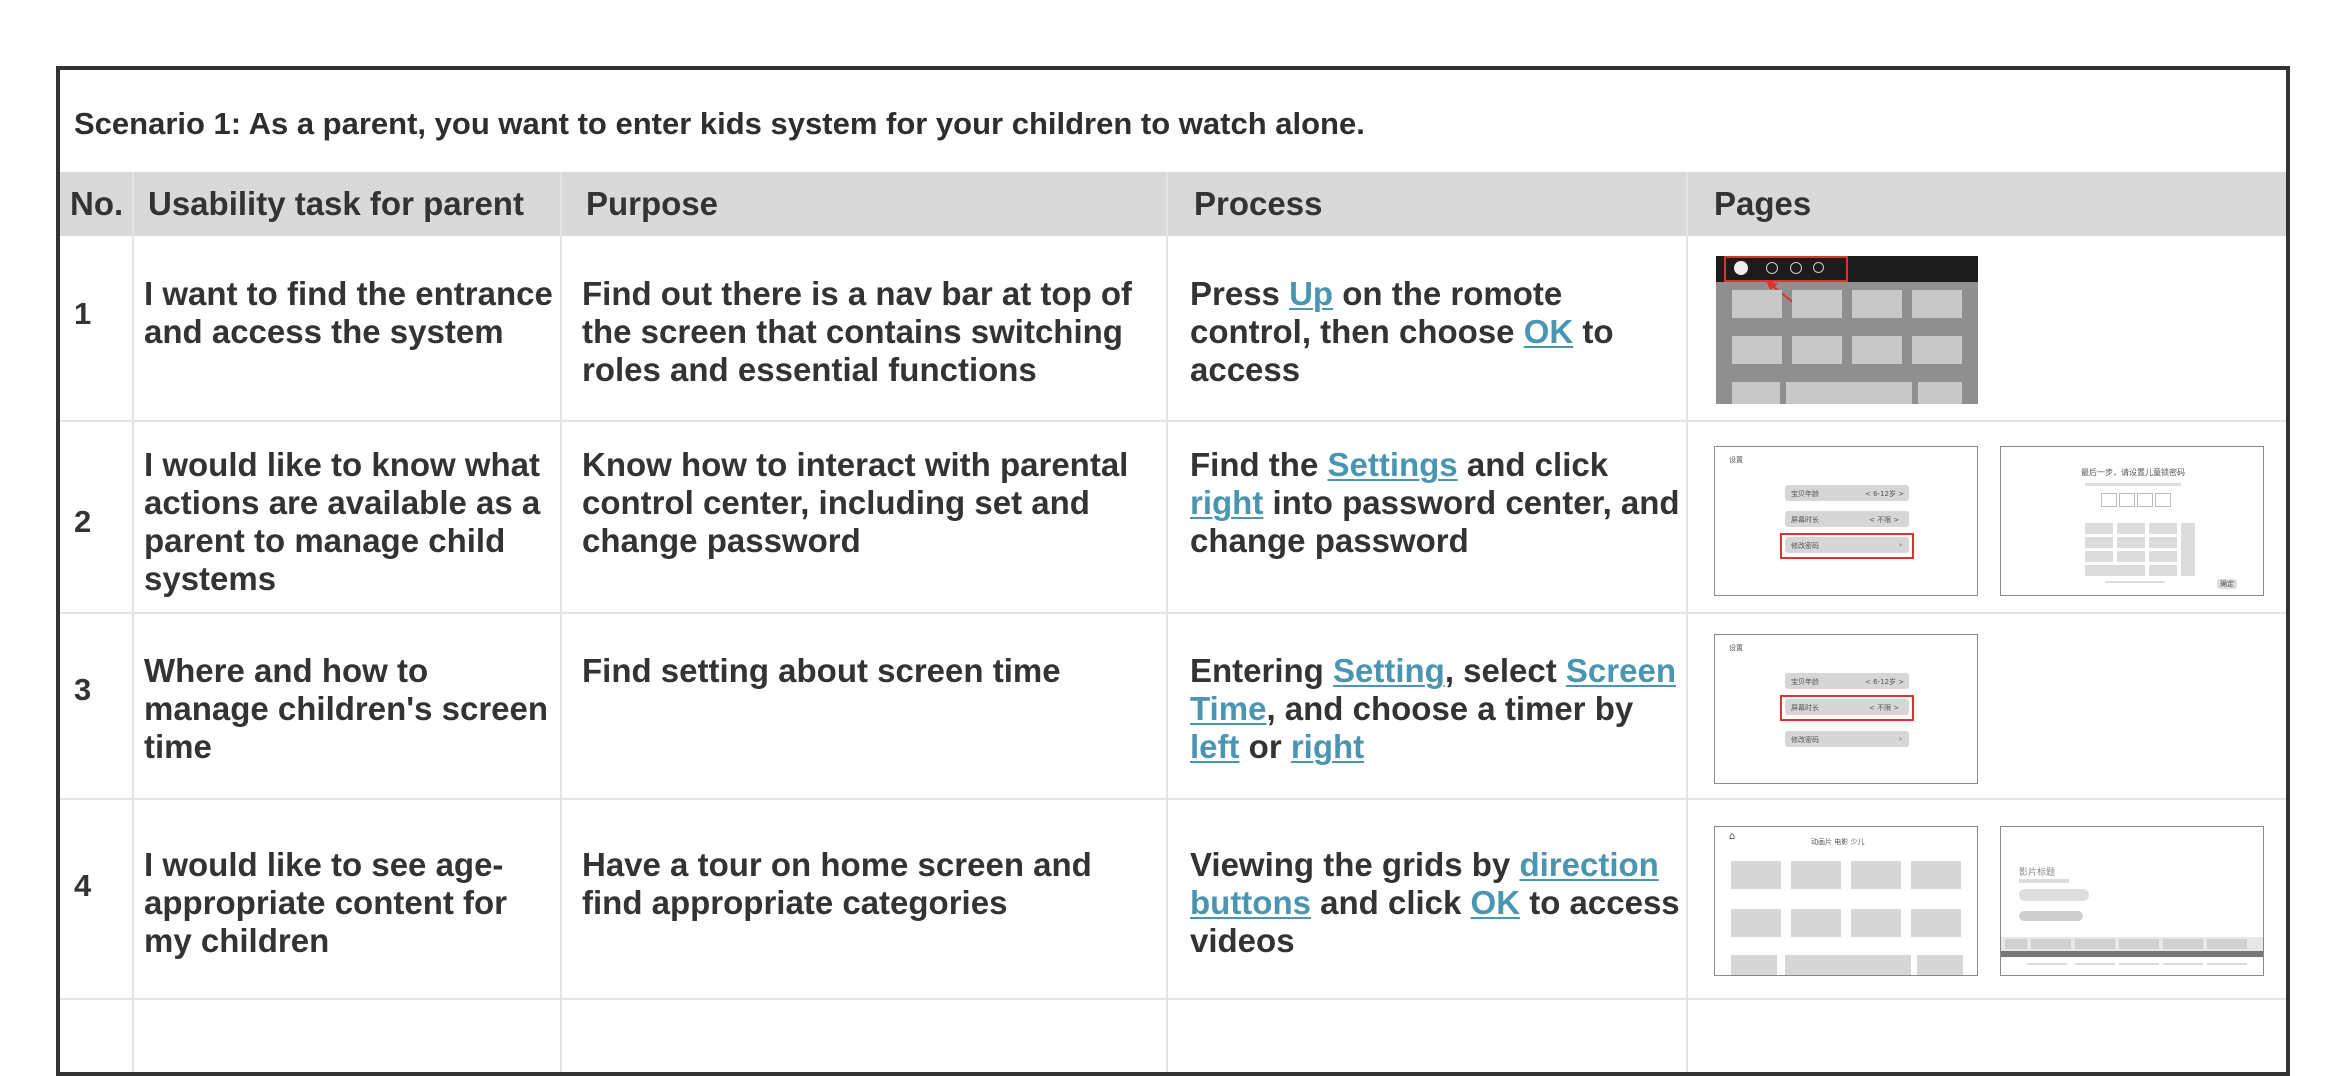 This screenshot has width=2340, height=1076. Describe the element at coordinates (1311, 293) in the screenshot. I see `process-link: Up` at that location.